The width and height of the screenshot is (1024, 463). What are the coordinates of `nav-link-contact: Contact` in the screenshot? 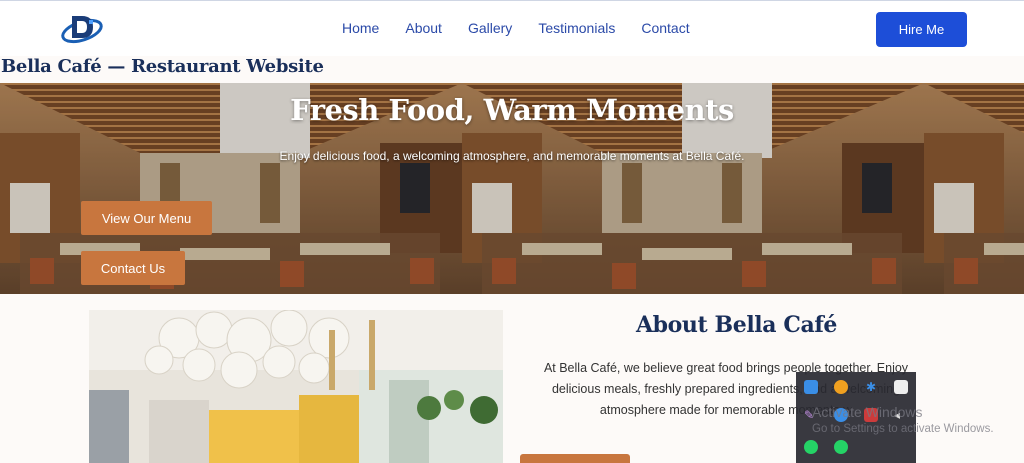 It's located at (665, 28).